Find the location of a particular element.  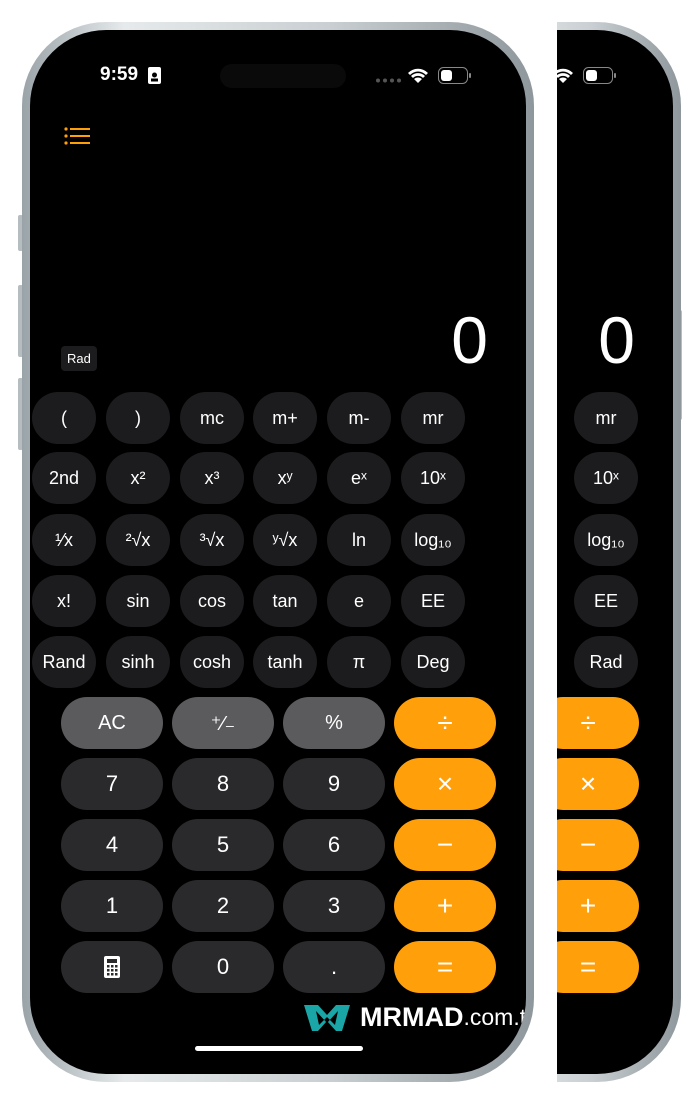

key-sci: x² is located at coordinates (138, 478).